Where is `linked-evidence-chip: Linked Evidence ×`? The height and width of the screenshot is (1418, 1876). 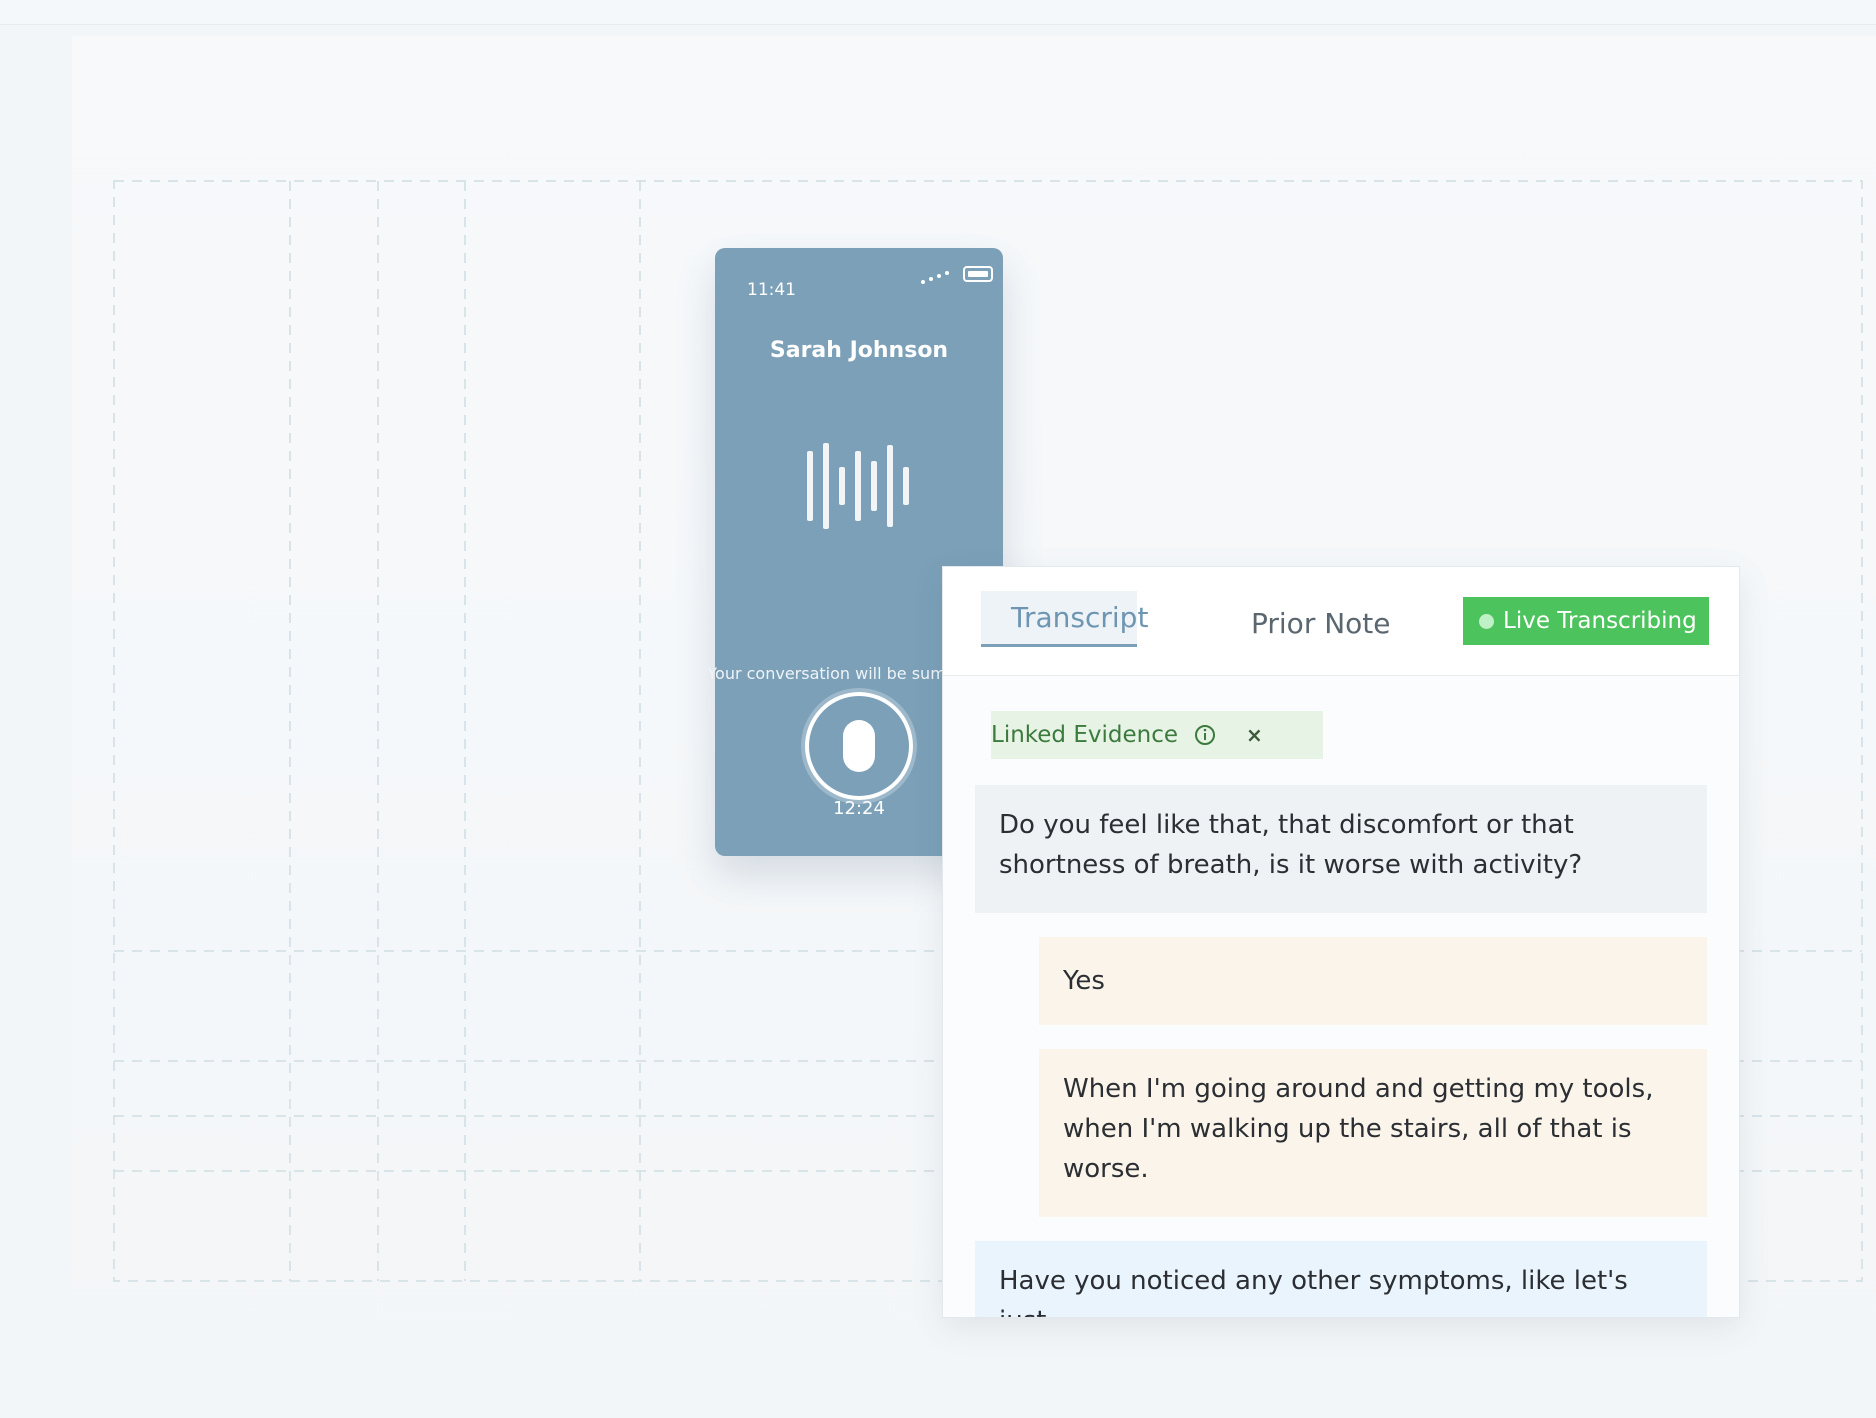
linked-evidence-chip: Linked Evidence × is located at coordinates (1157, 735).